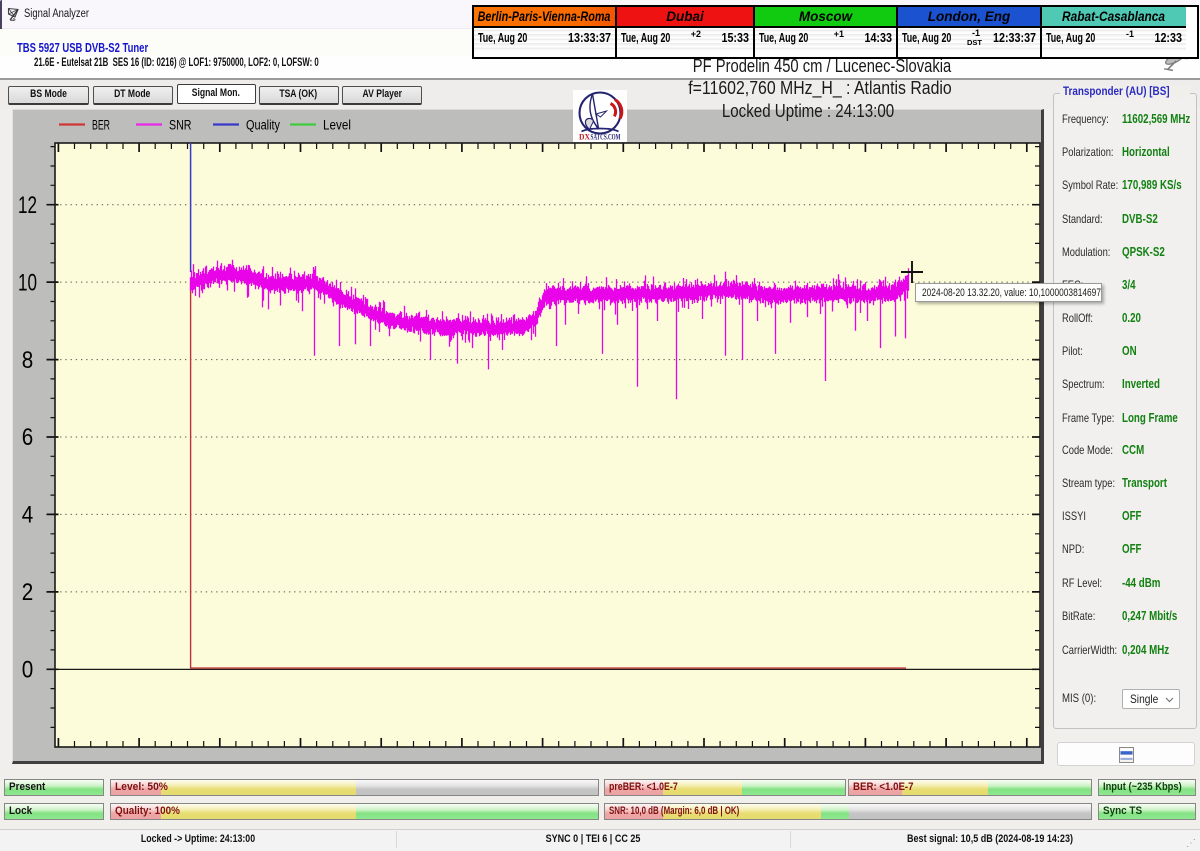 The width and height of the screenshot is (1200, 851). What do you see at coordinates (28, 592) in the screenshot?
I see `svg-text: 2` at bounding box center [28, 592].